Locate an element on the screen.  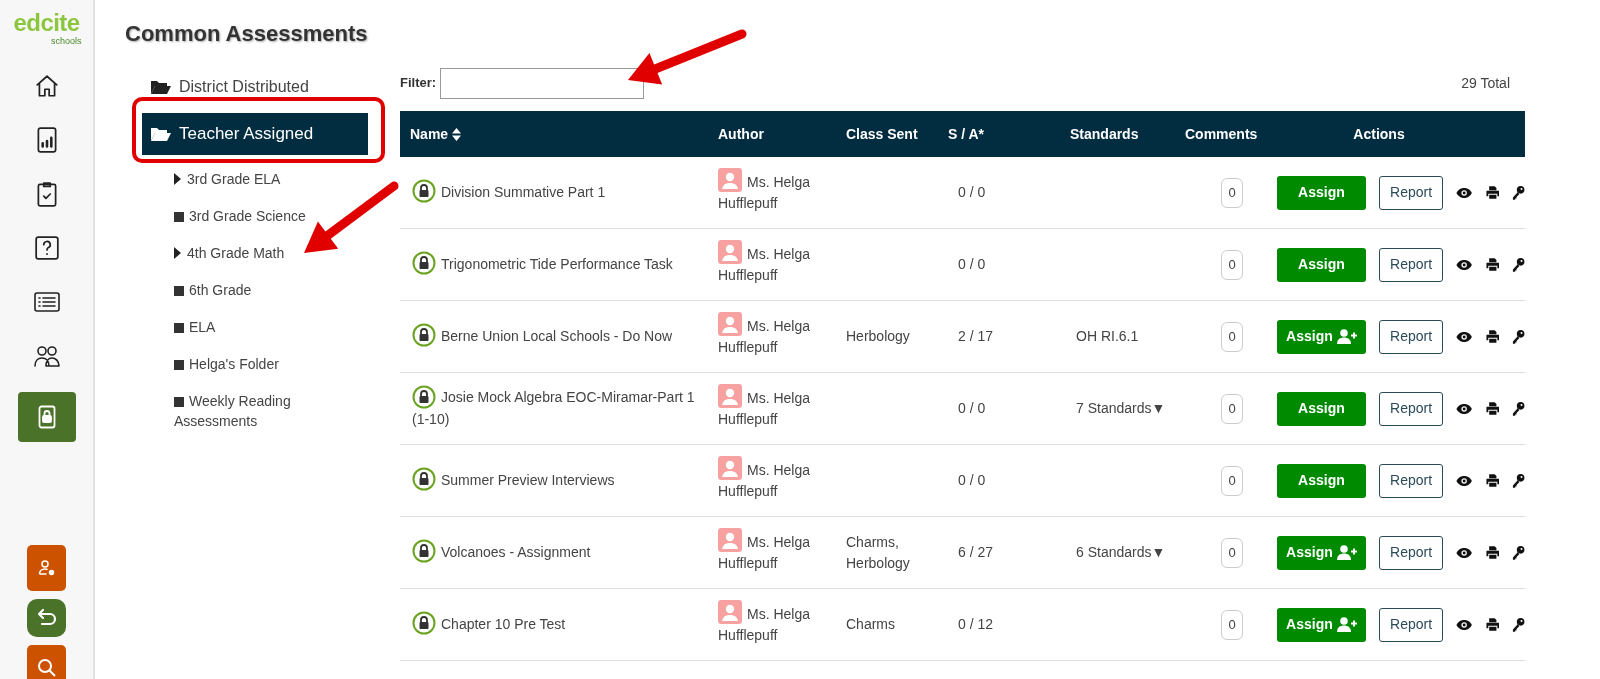
subfolder-item: 3rd Grade Science is located at coordinates (248, 216).